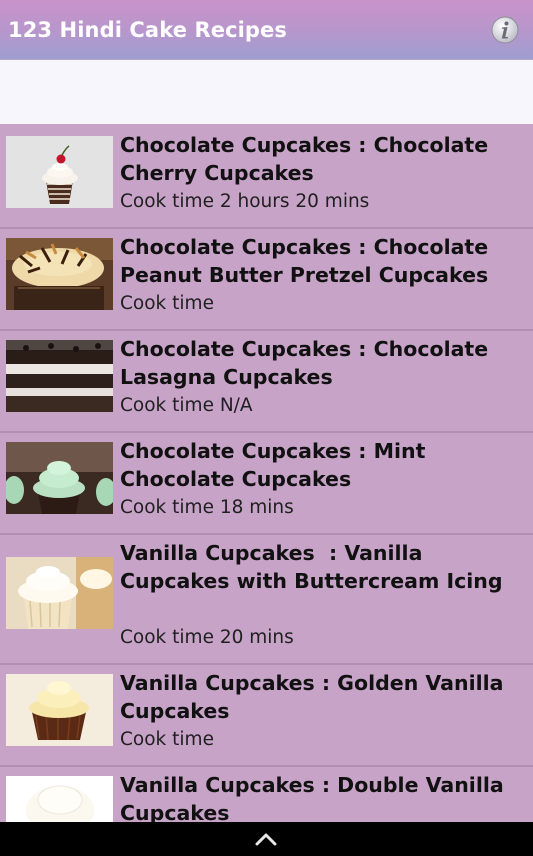  What do you see at coordinates (207, 637) in the screenshot?
I see `cook-time: Cook time 20 mins` at bounding box center [207, 637].